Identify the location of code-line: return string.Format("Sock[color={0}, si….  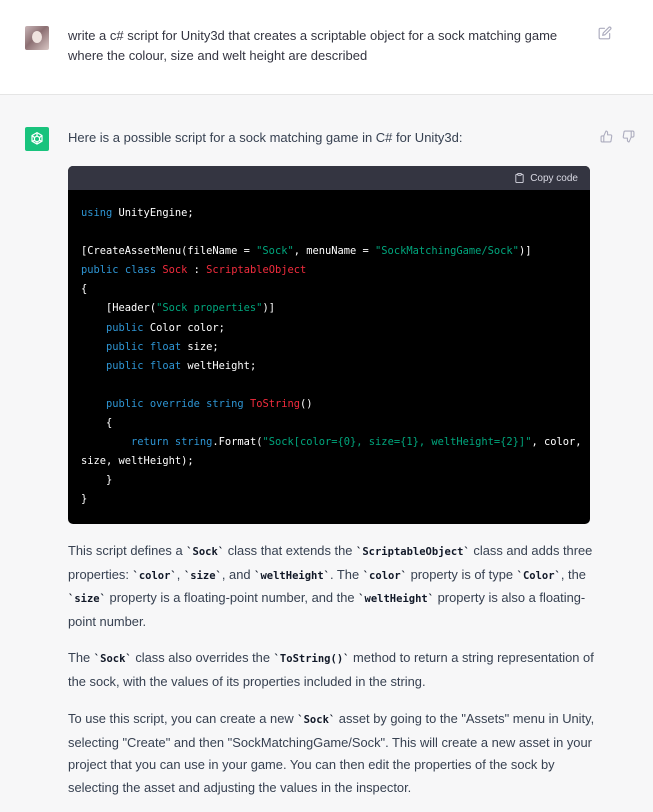
(356, 442).